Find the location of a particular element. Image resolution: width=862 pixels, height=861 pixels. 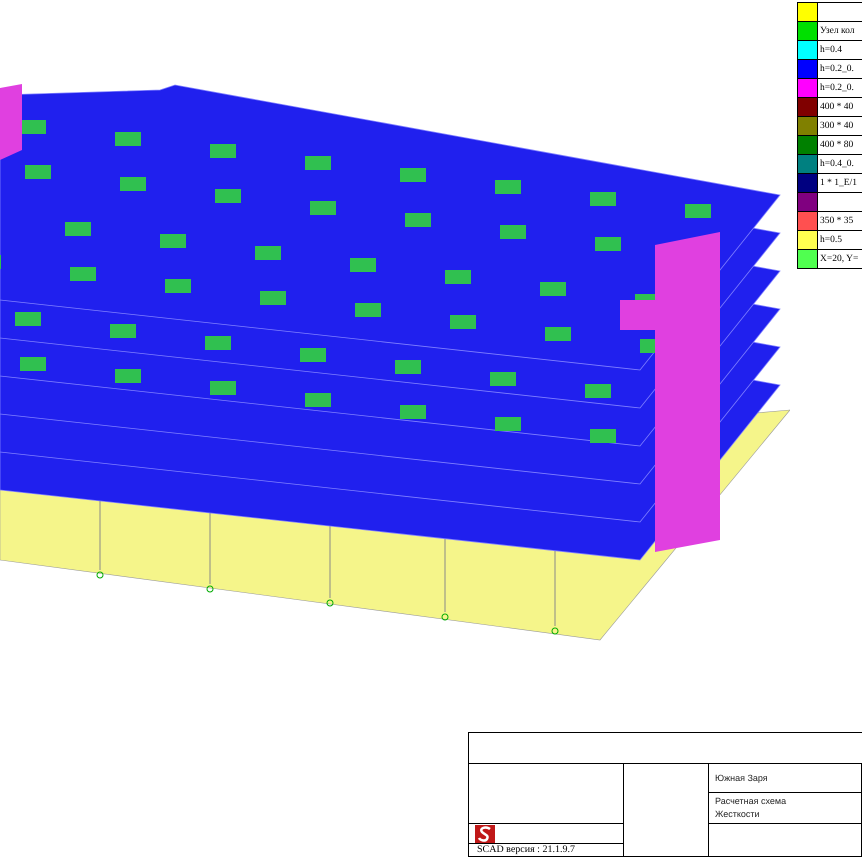

logo-icon is located at coordinates (485, 833).